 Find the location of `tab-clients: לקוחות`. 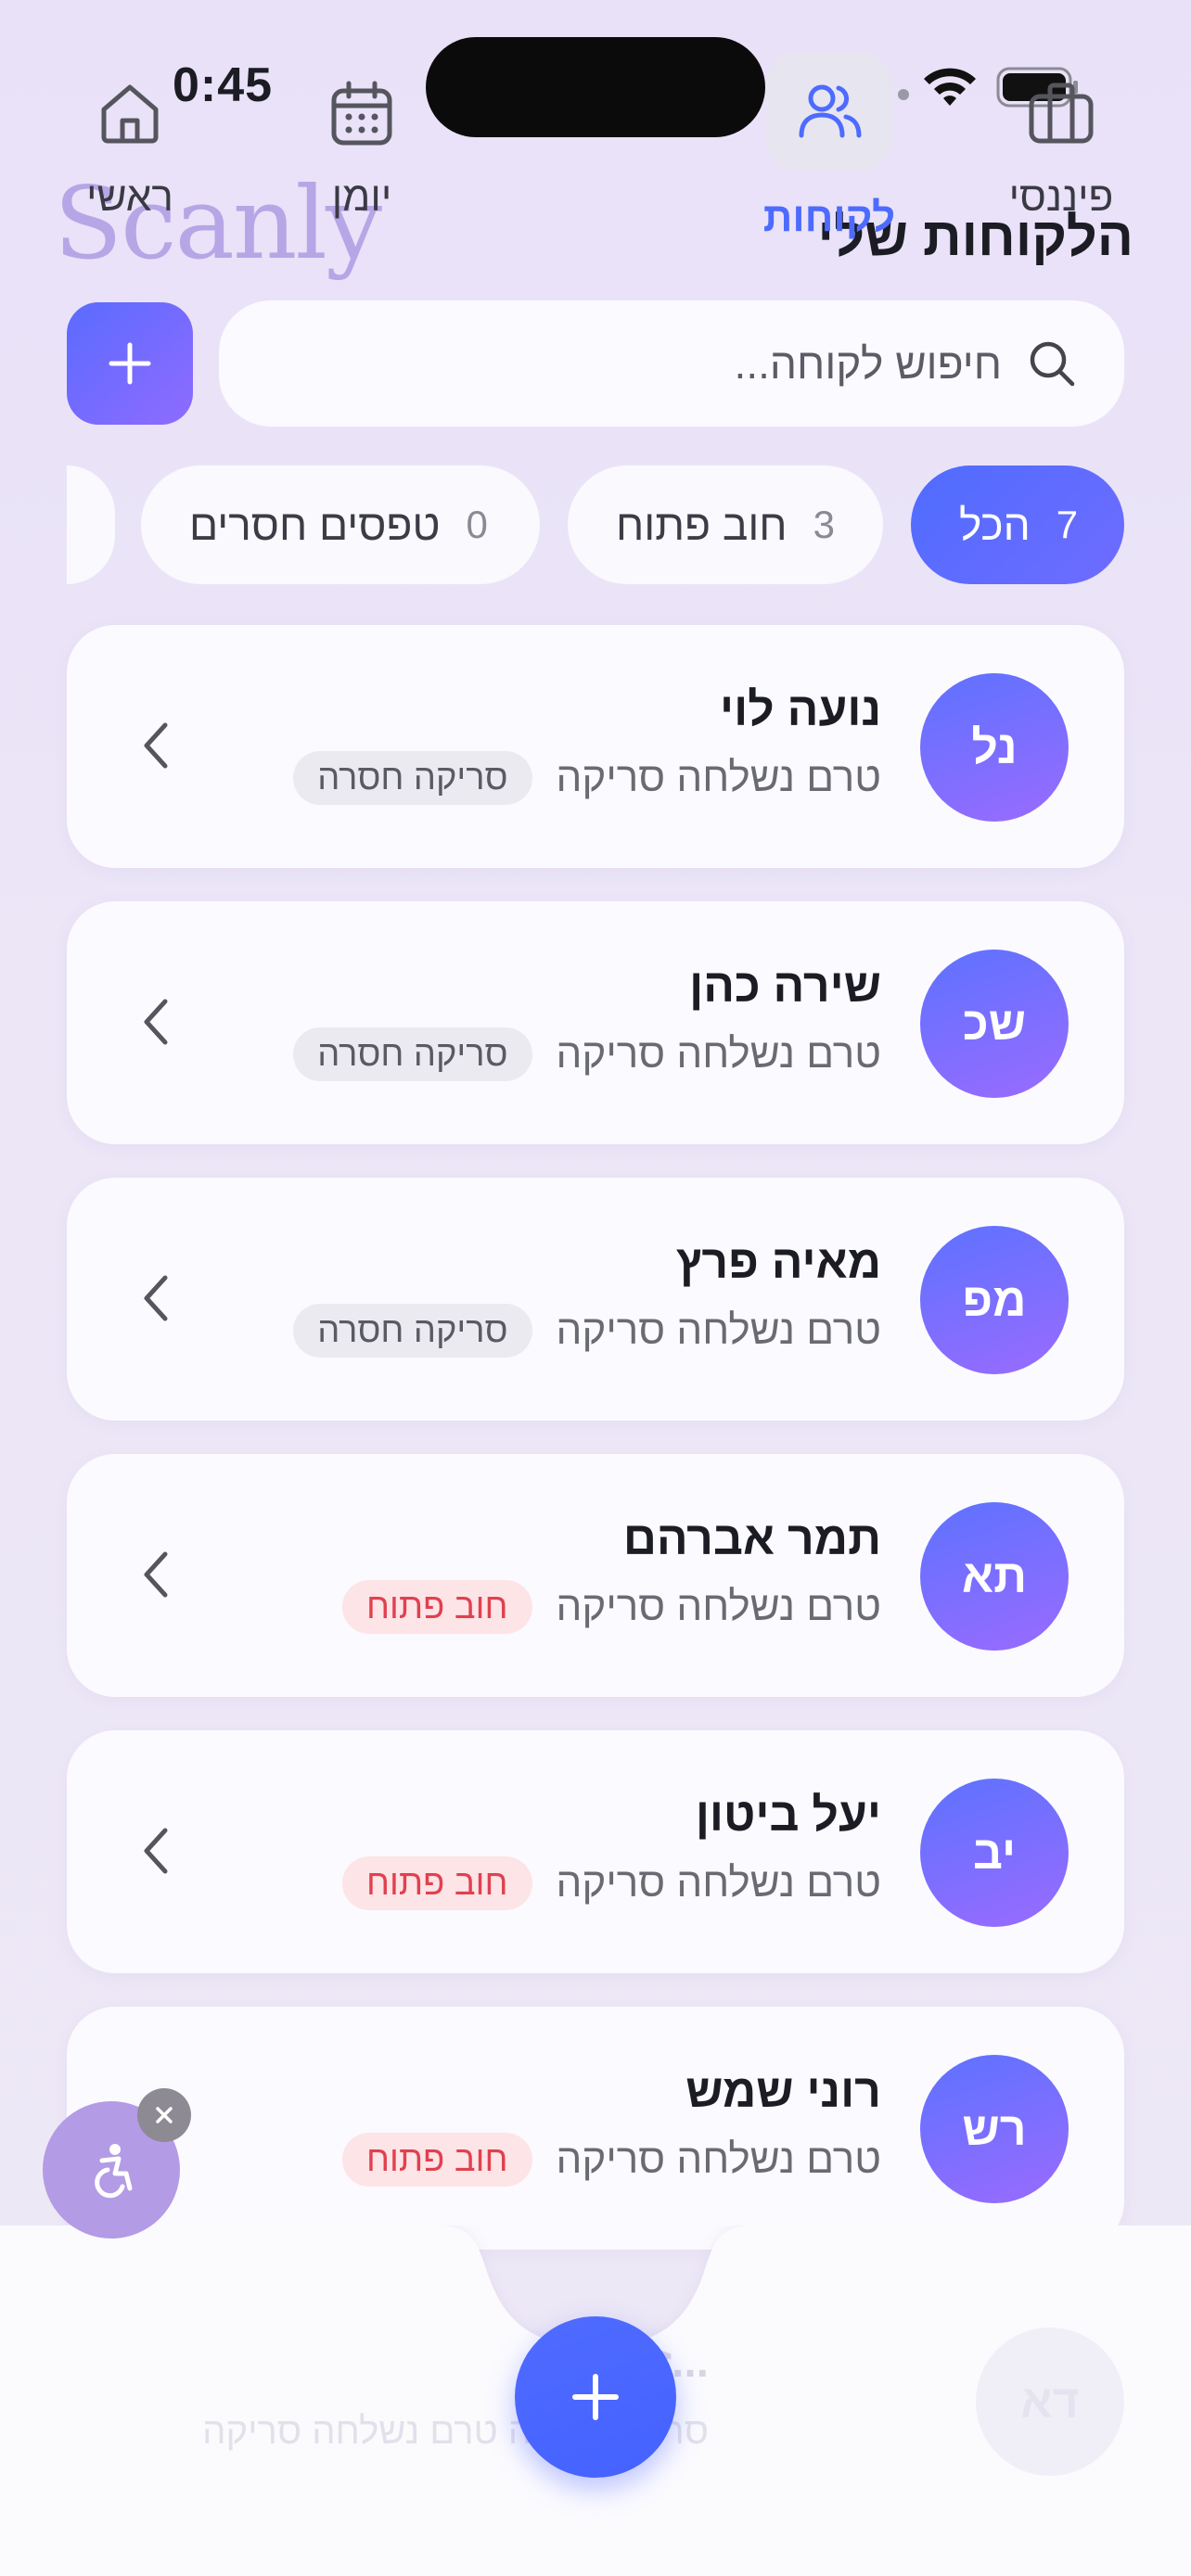

tab-clients: לקוחות is located at coordinates (829, 156).